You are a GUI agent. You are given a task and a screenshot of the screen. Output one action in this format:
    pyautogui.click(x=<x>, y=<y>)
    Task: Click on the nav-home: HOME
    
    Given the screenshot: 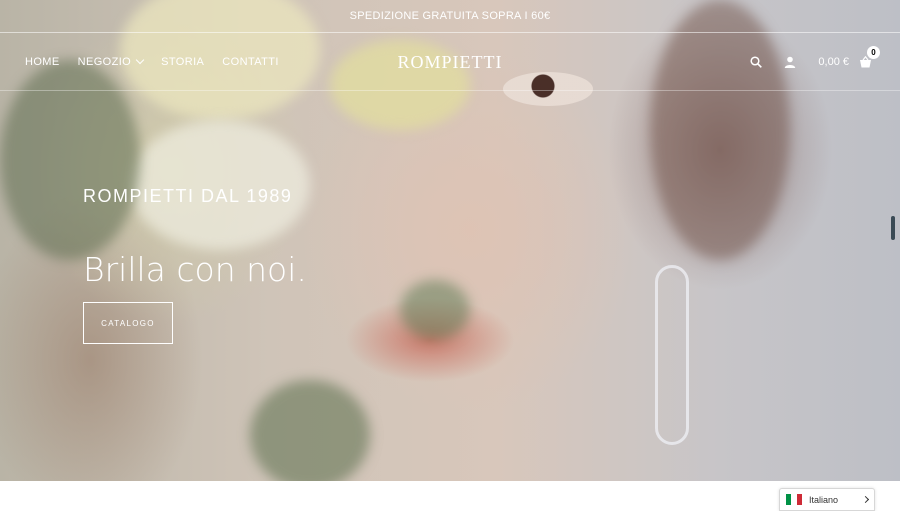 What is the action you would take?
    pyautogui.click(x=42, y=62)
    